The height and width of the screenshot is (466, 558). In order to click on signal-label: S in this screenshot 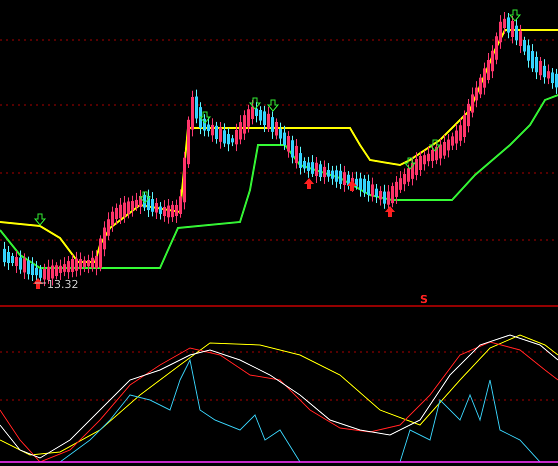, I will do `click(424, 299)`.